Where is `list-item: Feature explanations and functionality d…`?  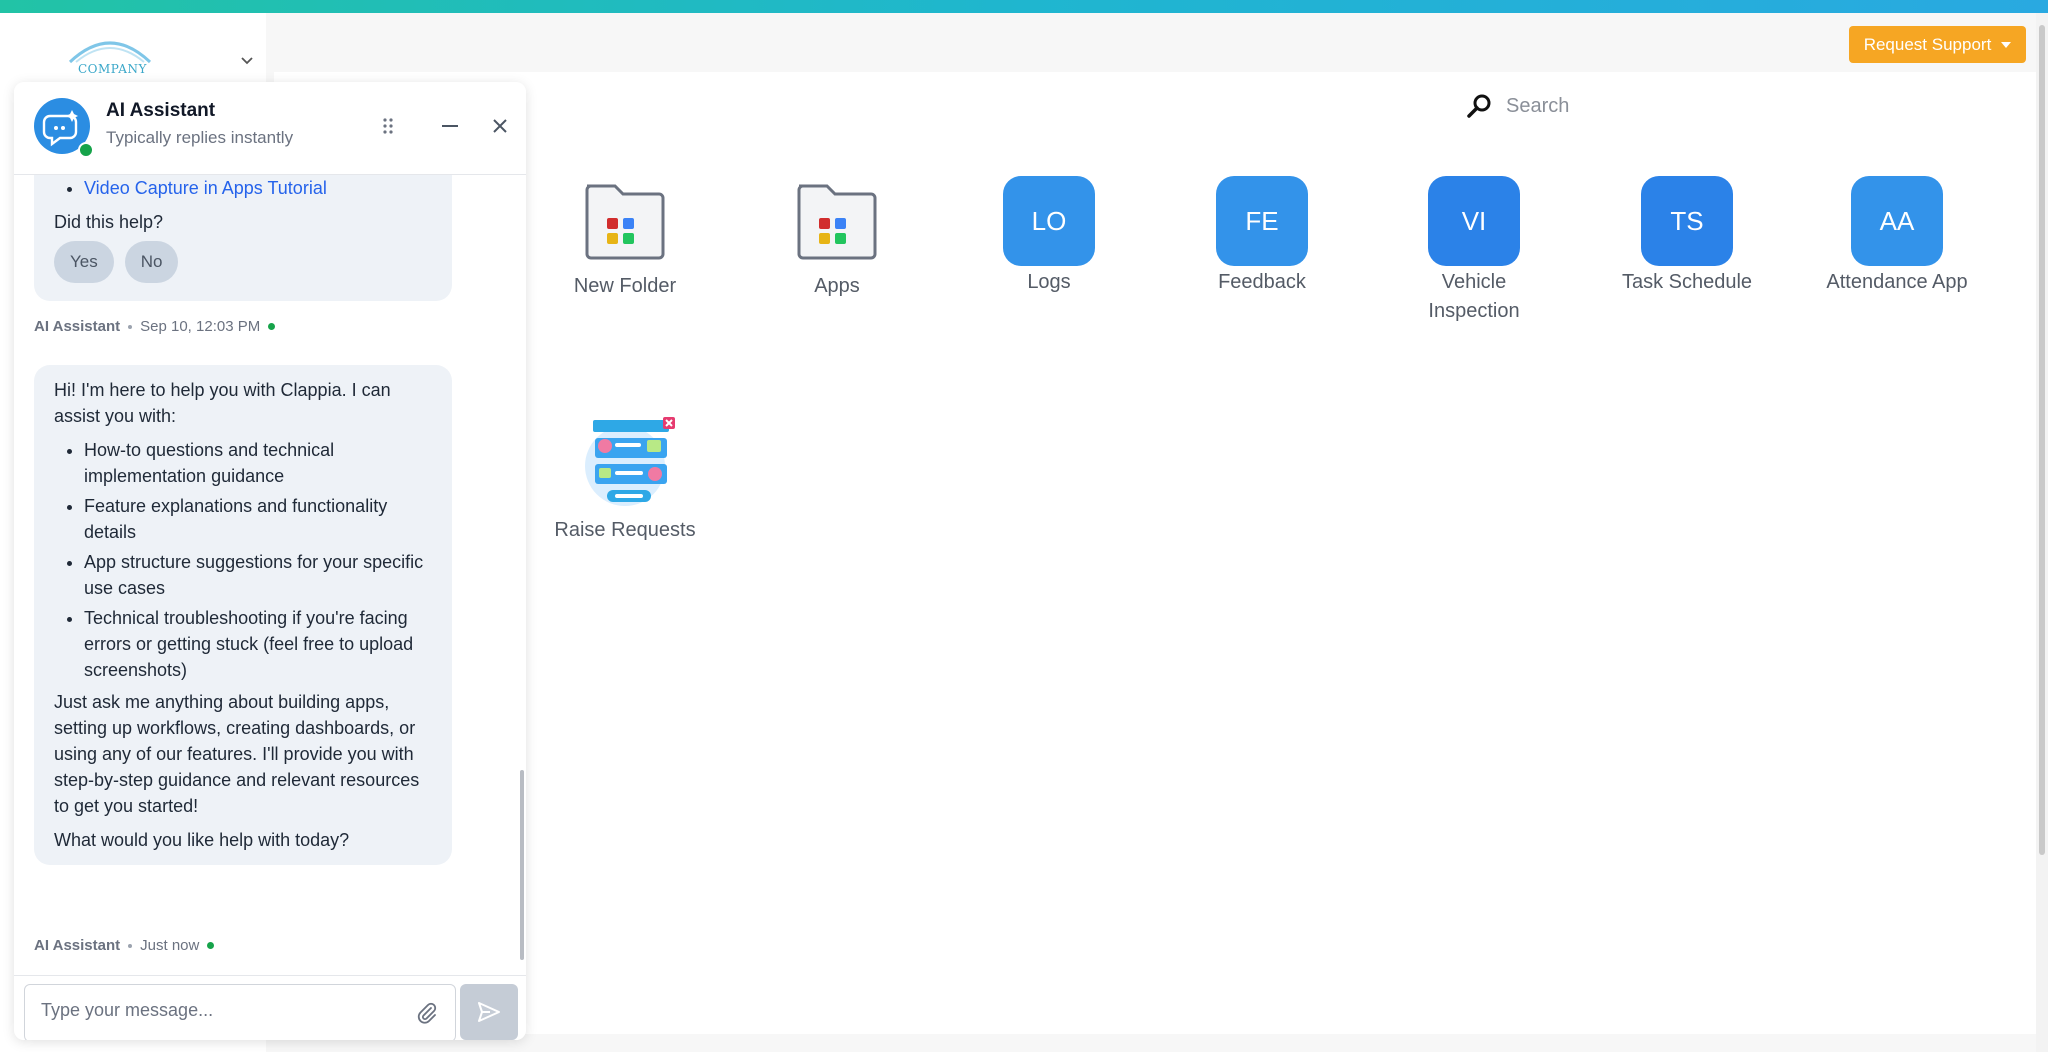 list-item: Feature explanations and functionality d… is located at coordinates (258, 519).